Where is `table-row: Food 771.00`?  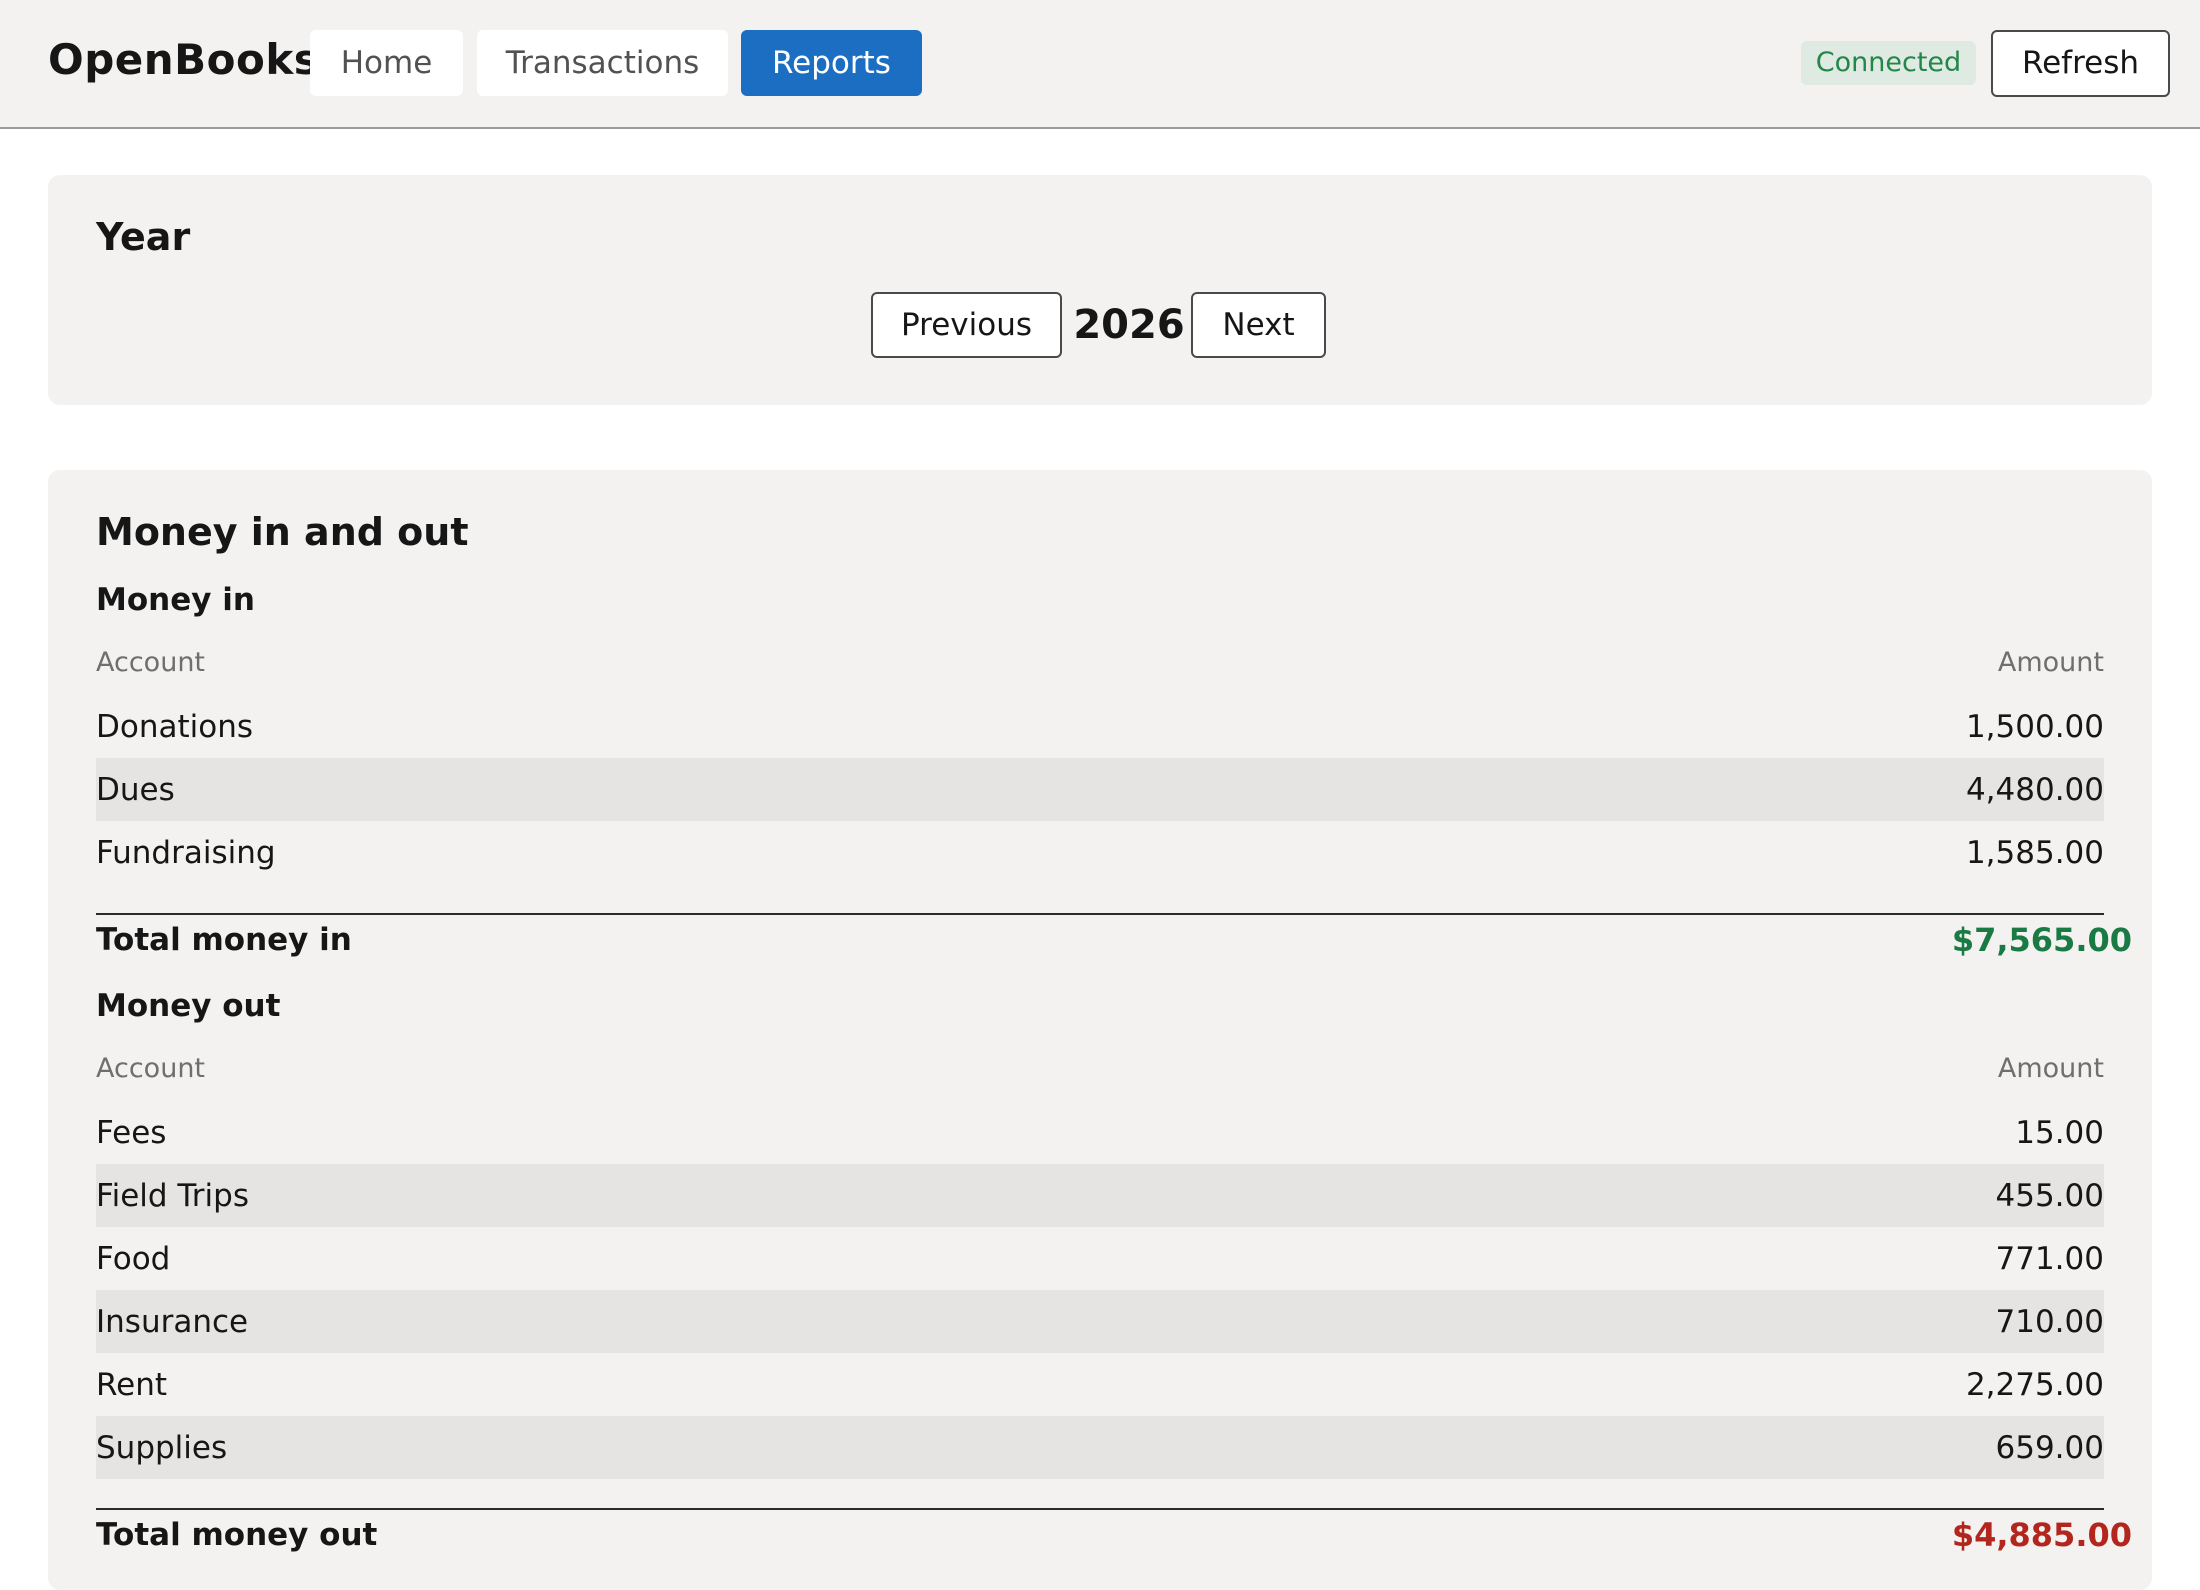 table-row: Food 771.00 is located at coordinates (1100, 1258).